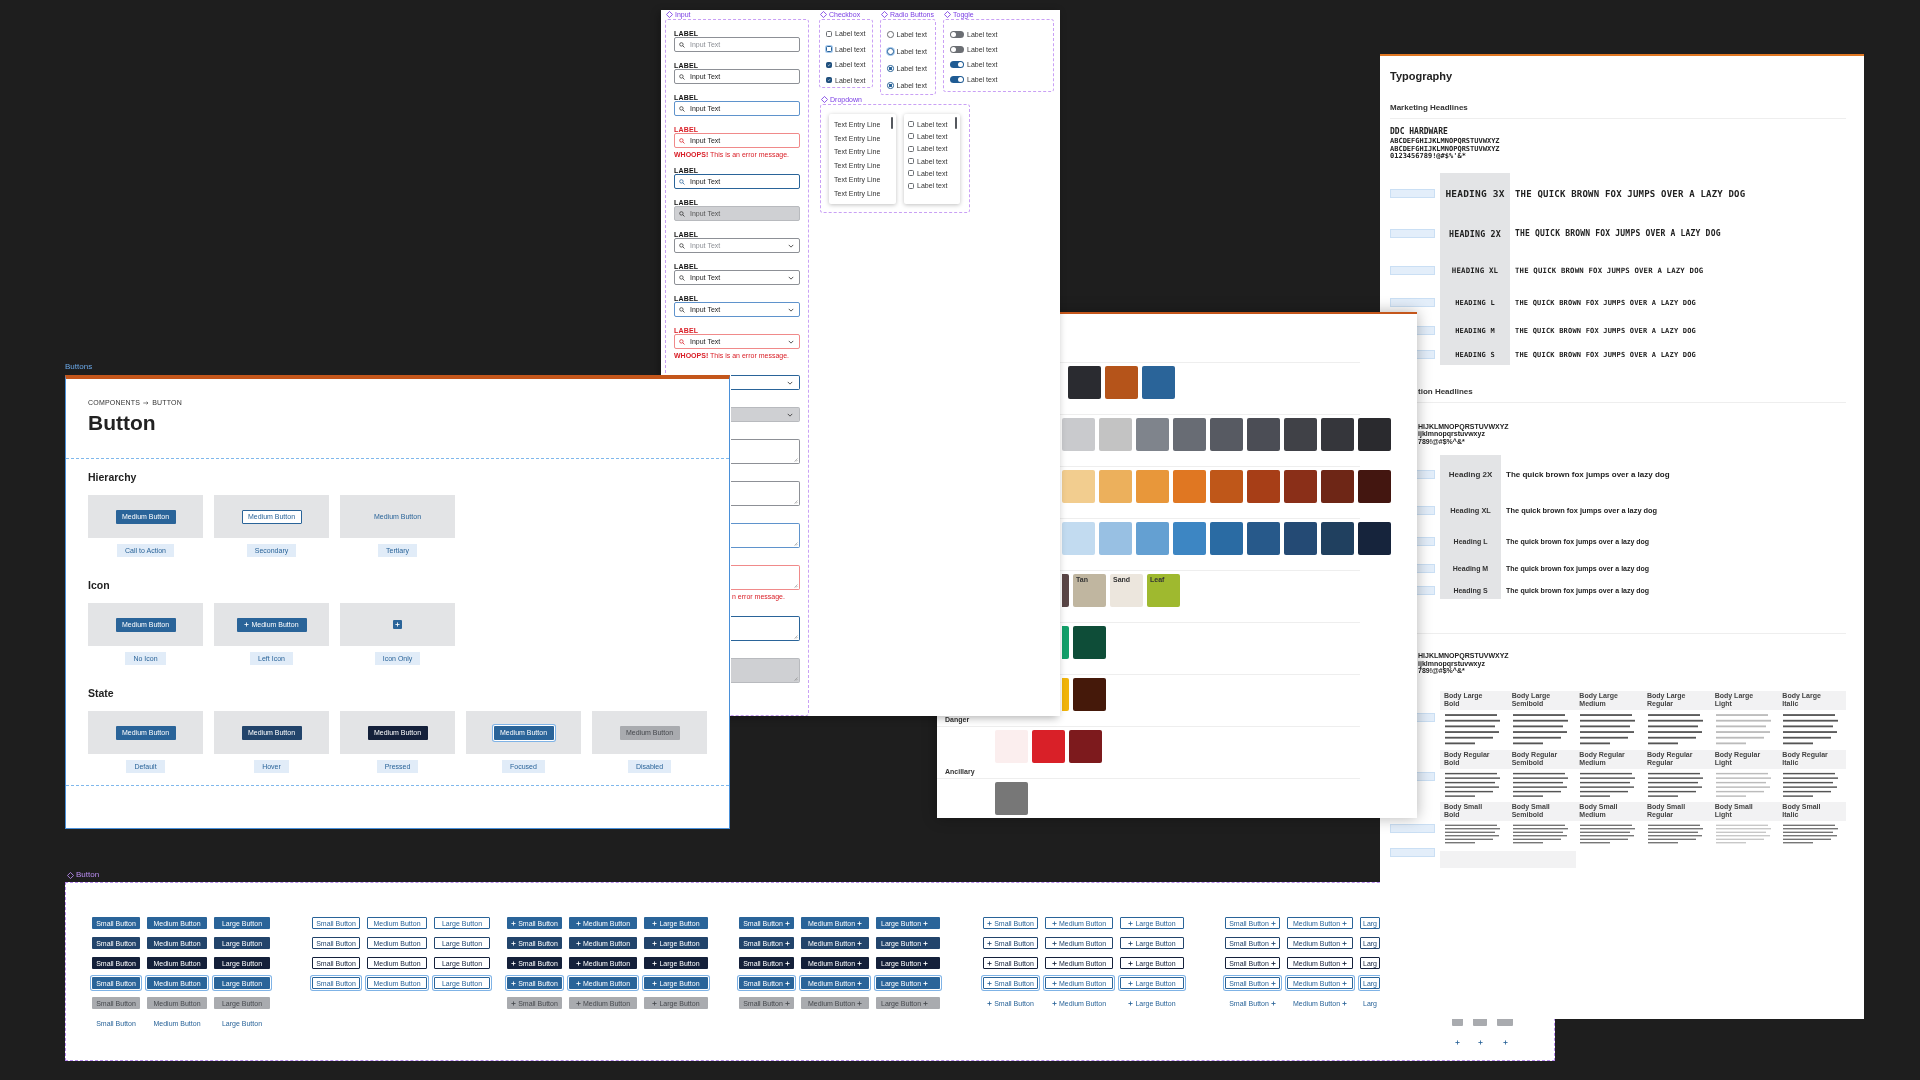 The height and width of the screenshot is (1080, 1920). What do you see at coordinates (79, 366) in the screenshot?
I see `frame-label: Buttons` at bounding box center [79, 366].